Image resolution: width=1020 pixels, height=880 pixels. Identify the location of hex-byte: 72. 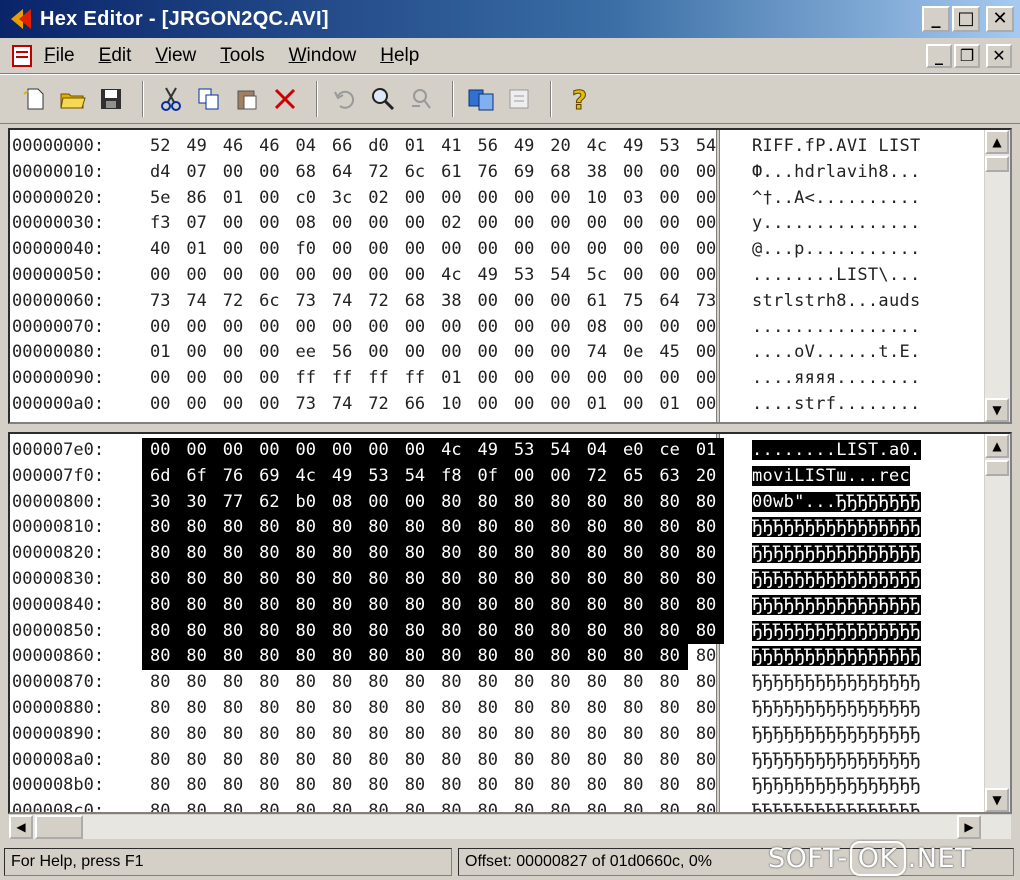
(378, 302).